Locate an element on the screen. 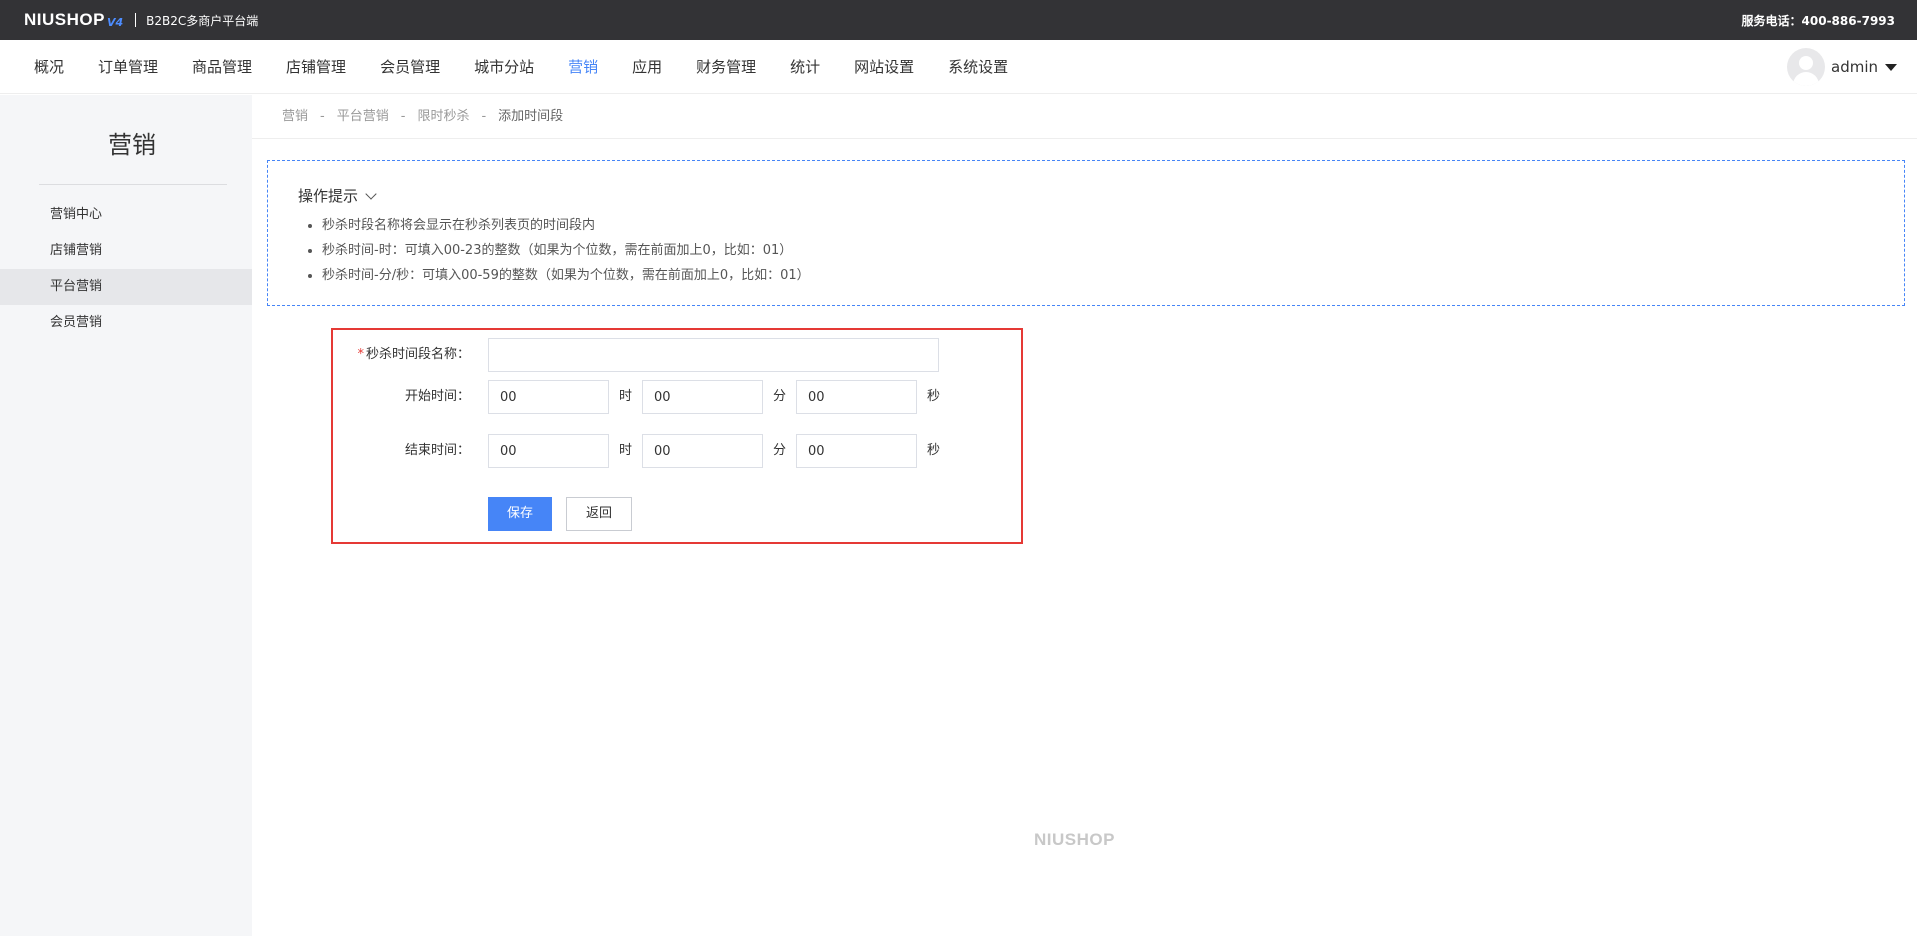 Image resolution: width=1917 pixels, height=936 pixels. start-time-row: 开始时间： 时 分 秒 is located at coordinates (679, 397).